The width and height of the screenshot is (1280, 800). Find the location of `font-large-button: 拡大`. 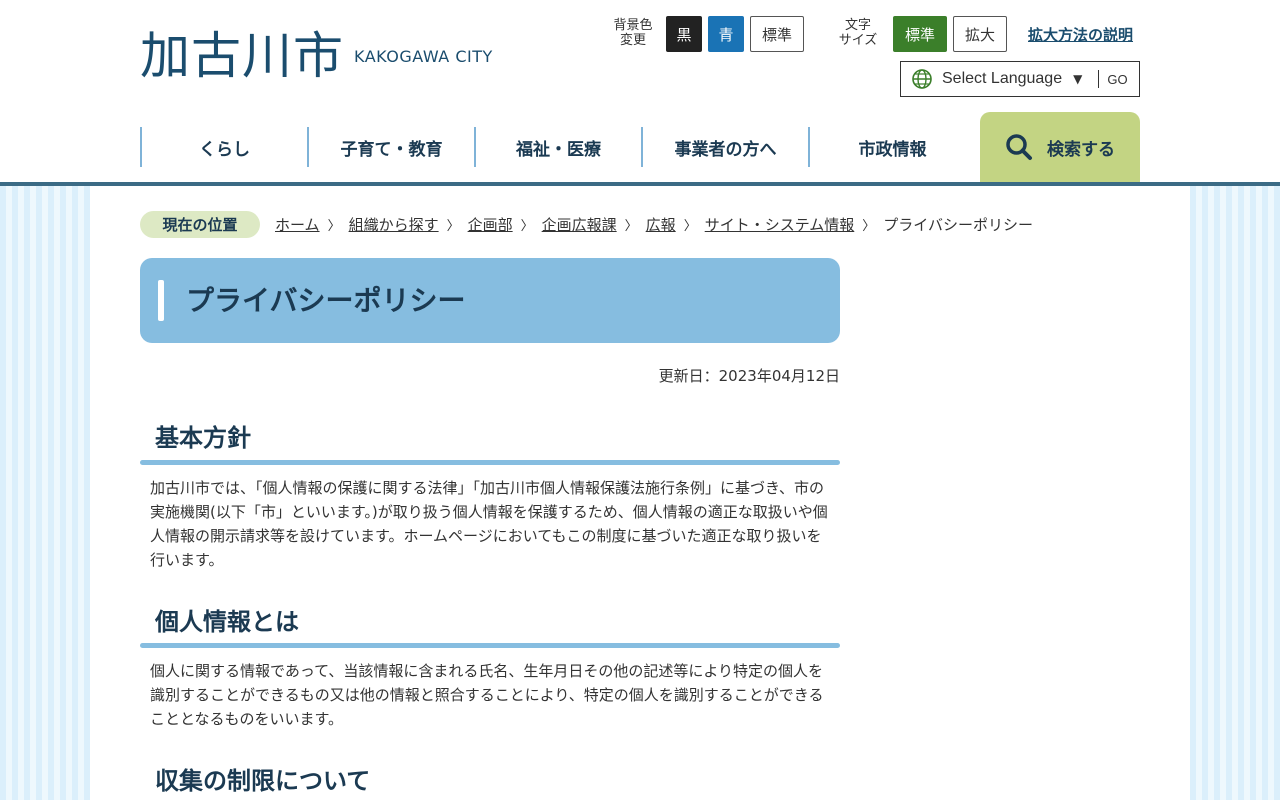

font-large-button: 拡大 is located at coordinates (980, 34).